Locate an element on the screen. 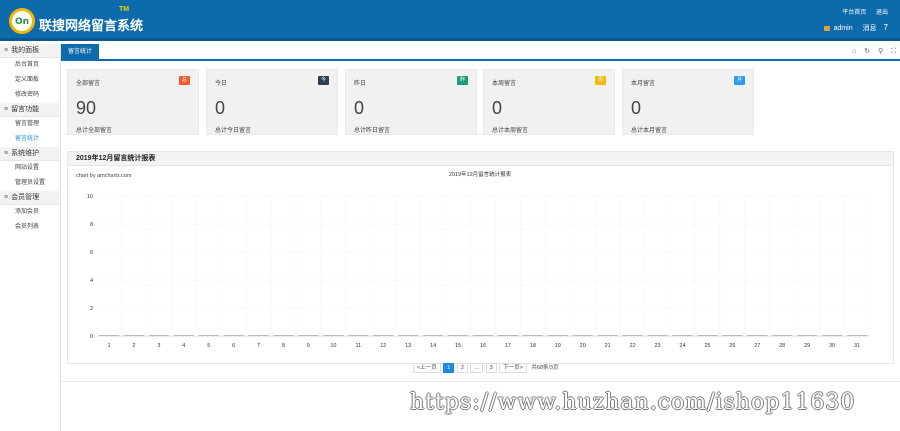 This screenshot has width=900, height=431. stat-desc: 总计全部留言 is located at coordinates (94, 131).